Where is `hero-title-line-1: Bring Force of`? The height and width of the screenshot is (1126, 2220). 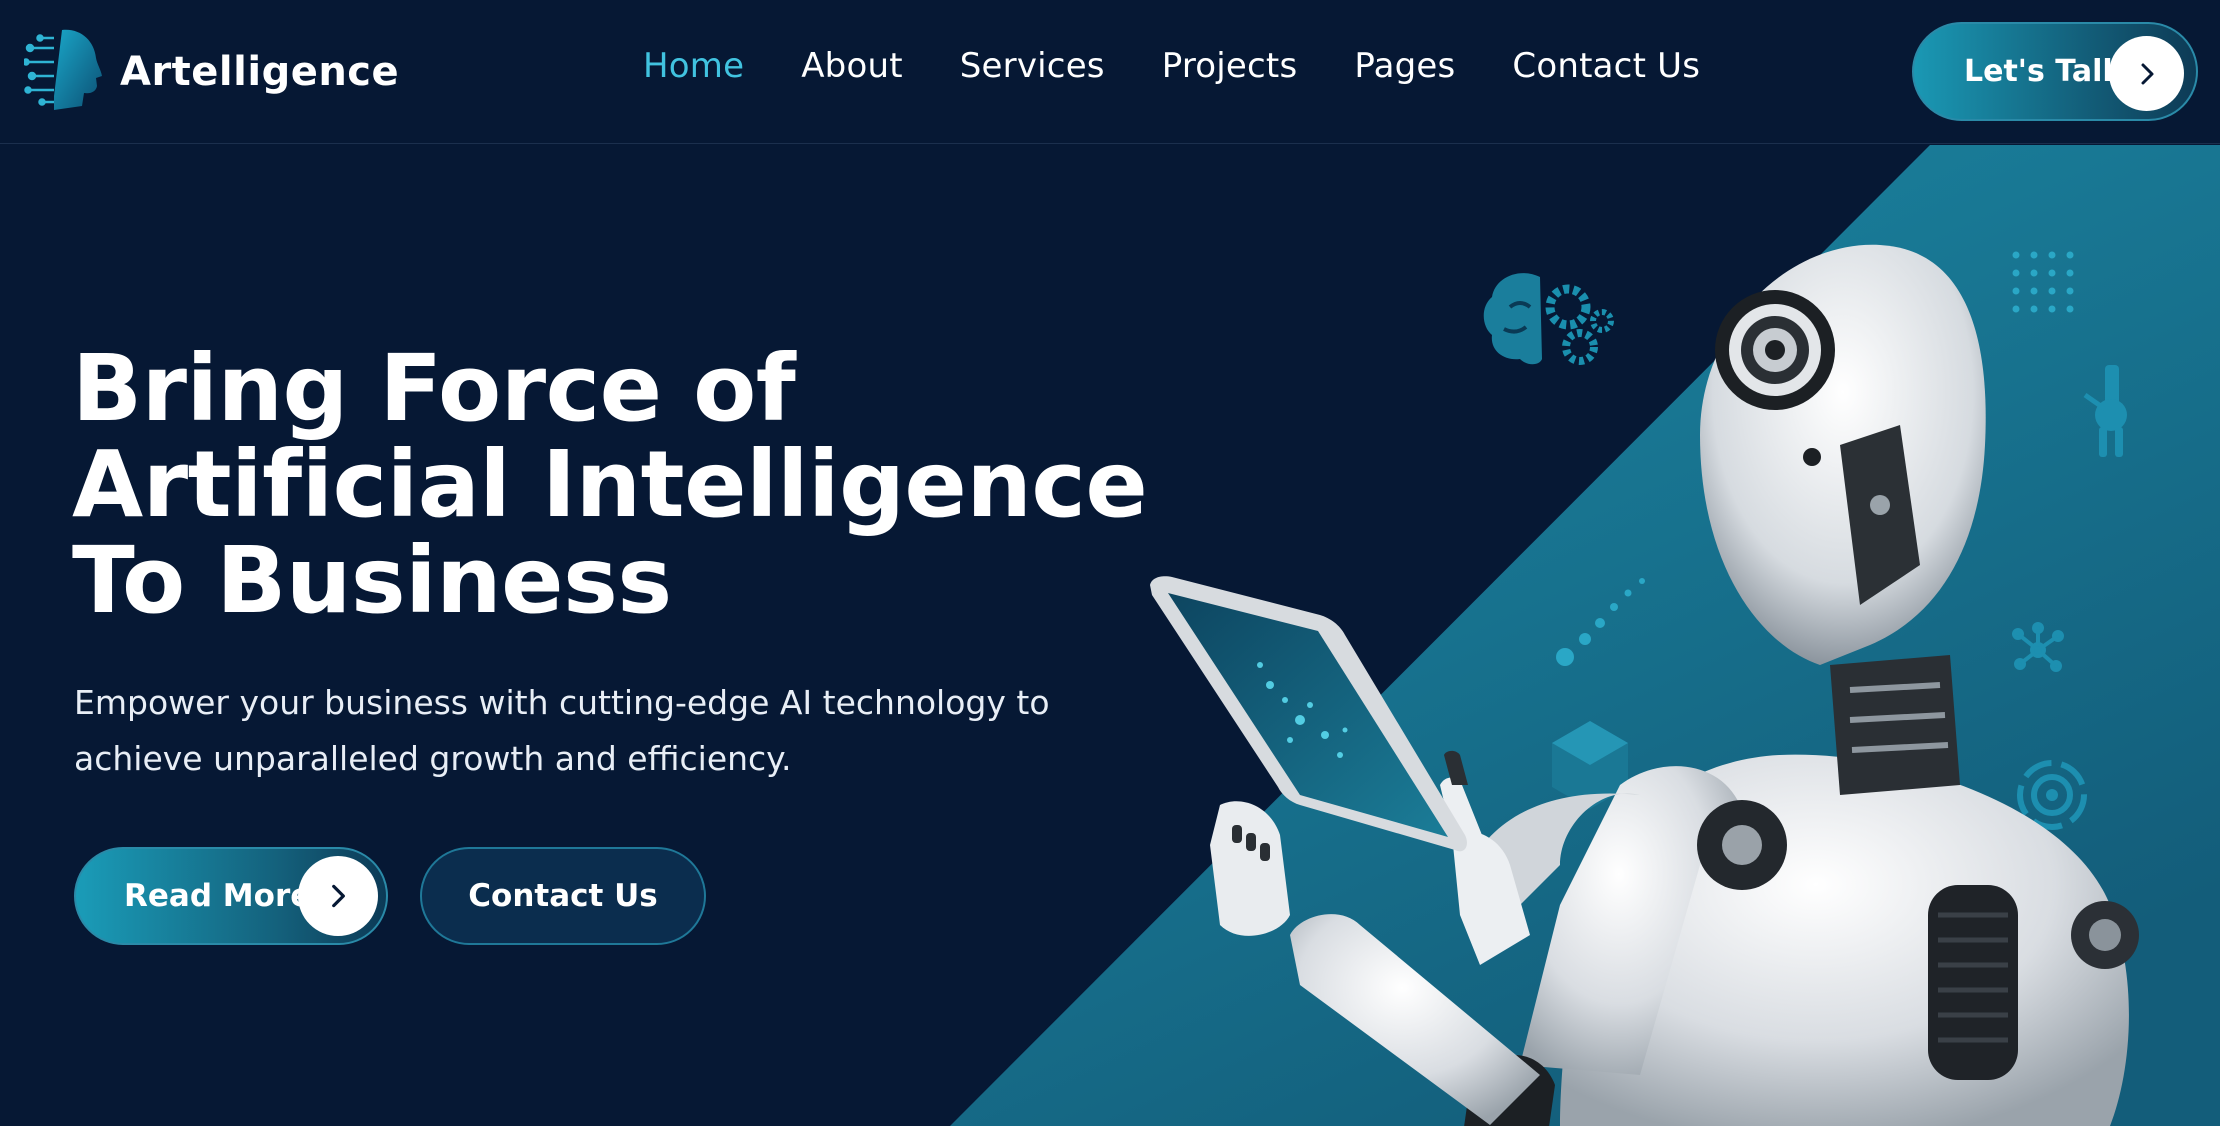 hero-title-line-1: Bring Force of is located at coordinates (434, 388).